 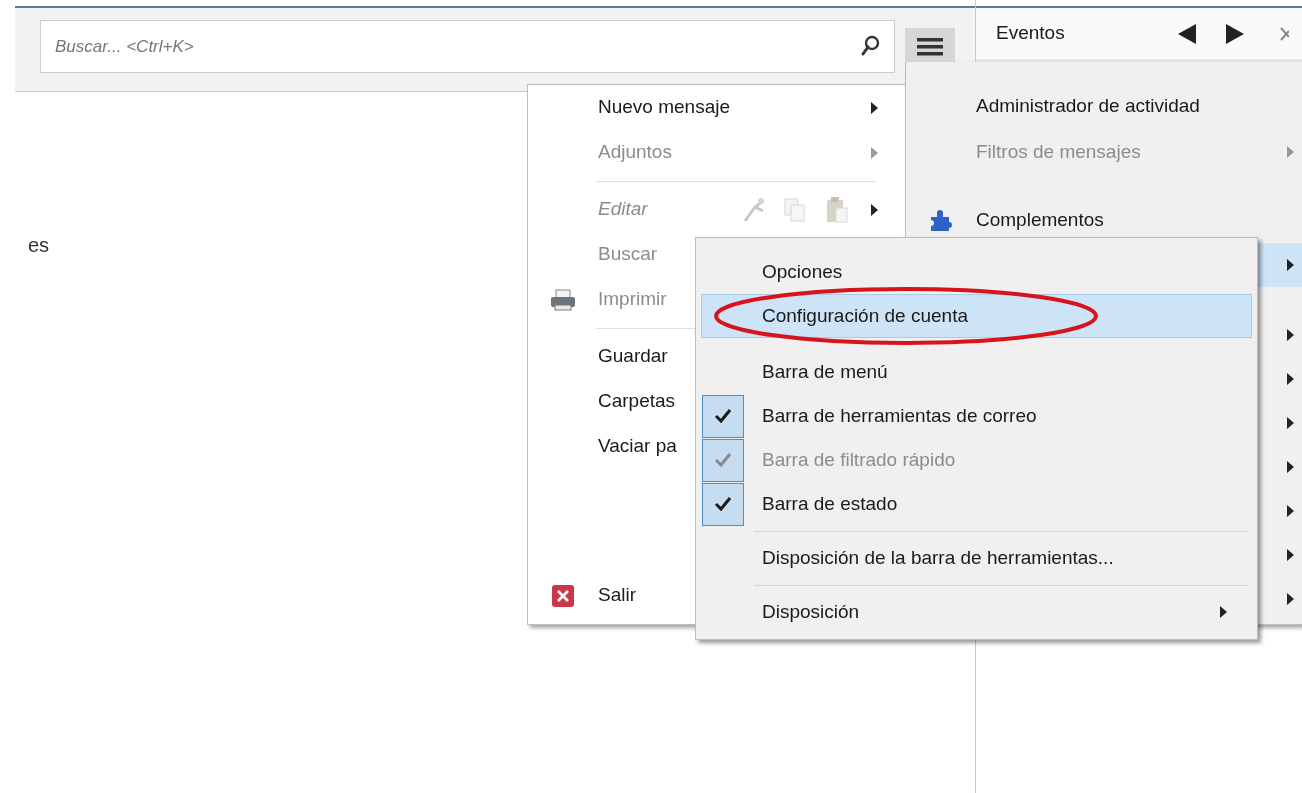 What do you see at coordinates (39, 245) in the screenshot?
I see `sidebar-label: es` at bounding box center [39, 245].